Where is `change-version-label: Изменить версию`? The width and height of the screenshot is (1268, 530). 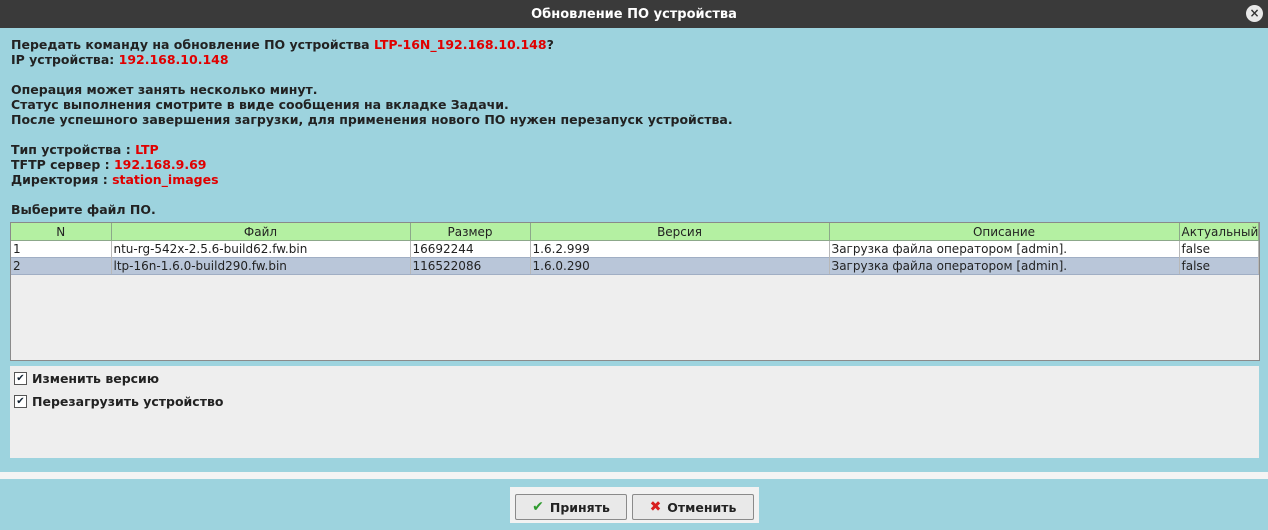
change-version-label: Изменить версию is located at coordinates (95, 378).